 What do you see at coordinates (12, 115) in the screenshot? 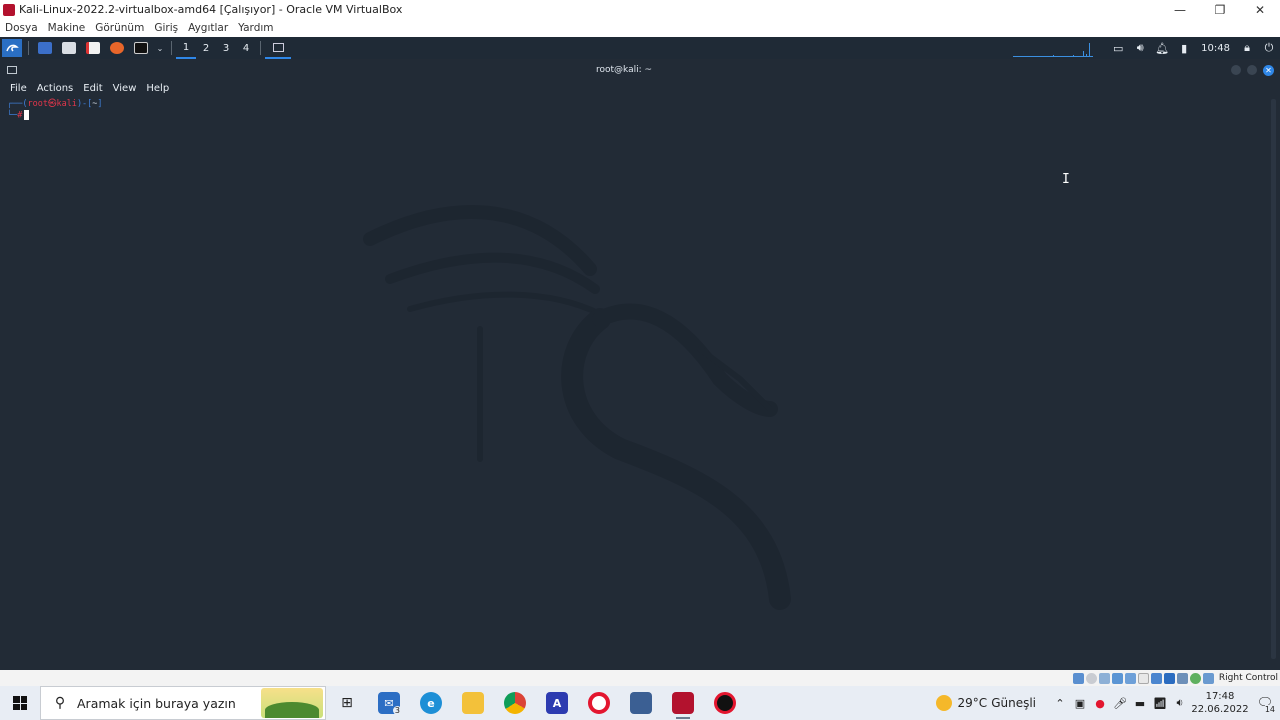
I see `prompt-frame: └─` at bounding box center [12, 115].